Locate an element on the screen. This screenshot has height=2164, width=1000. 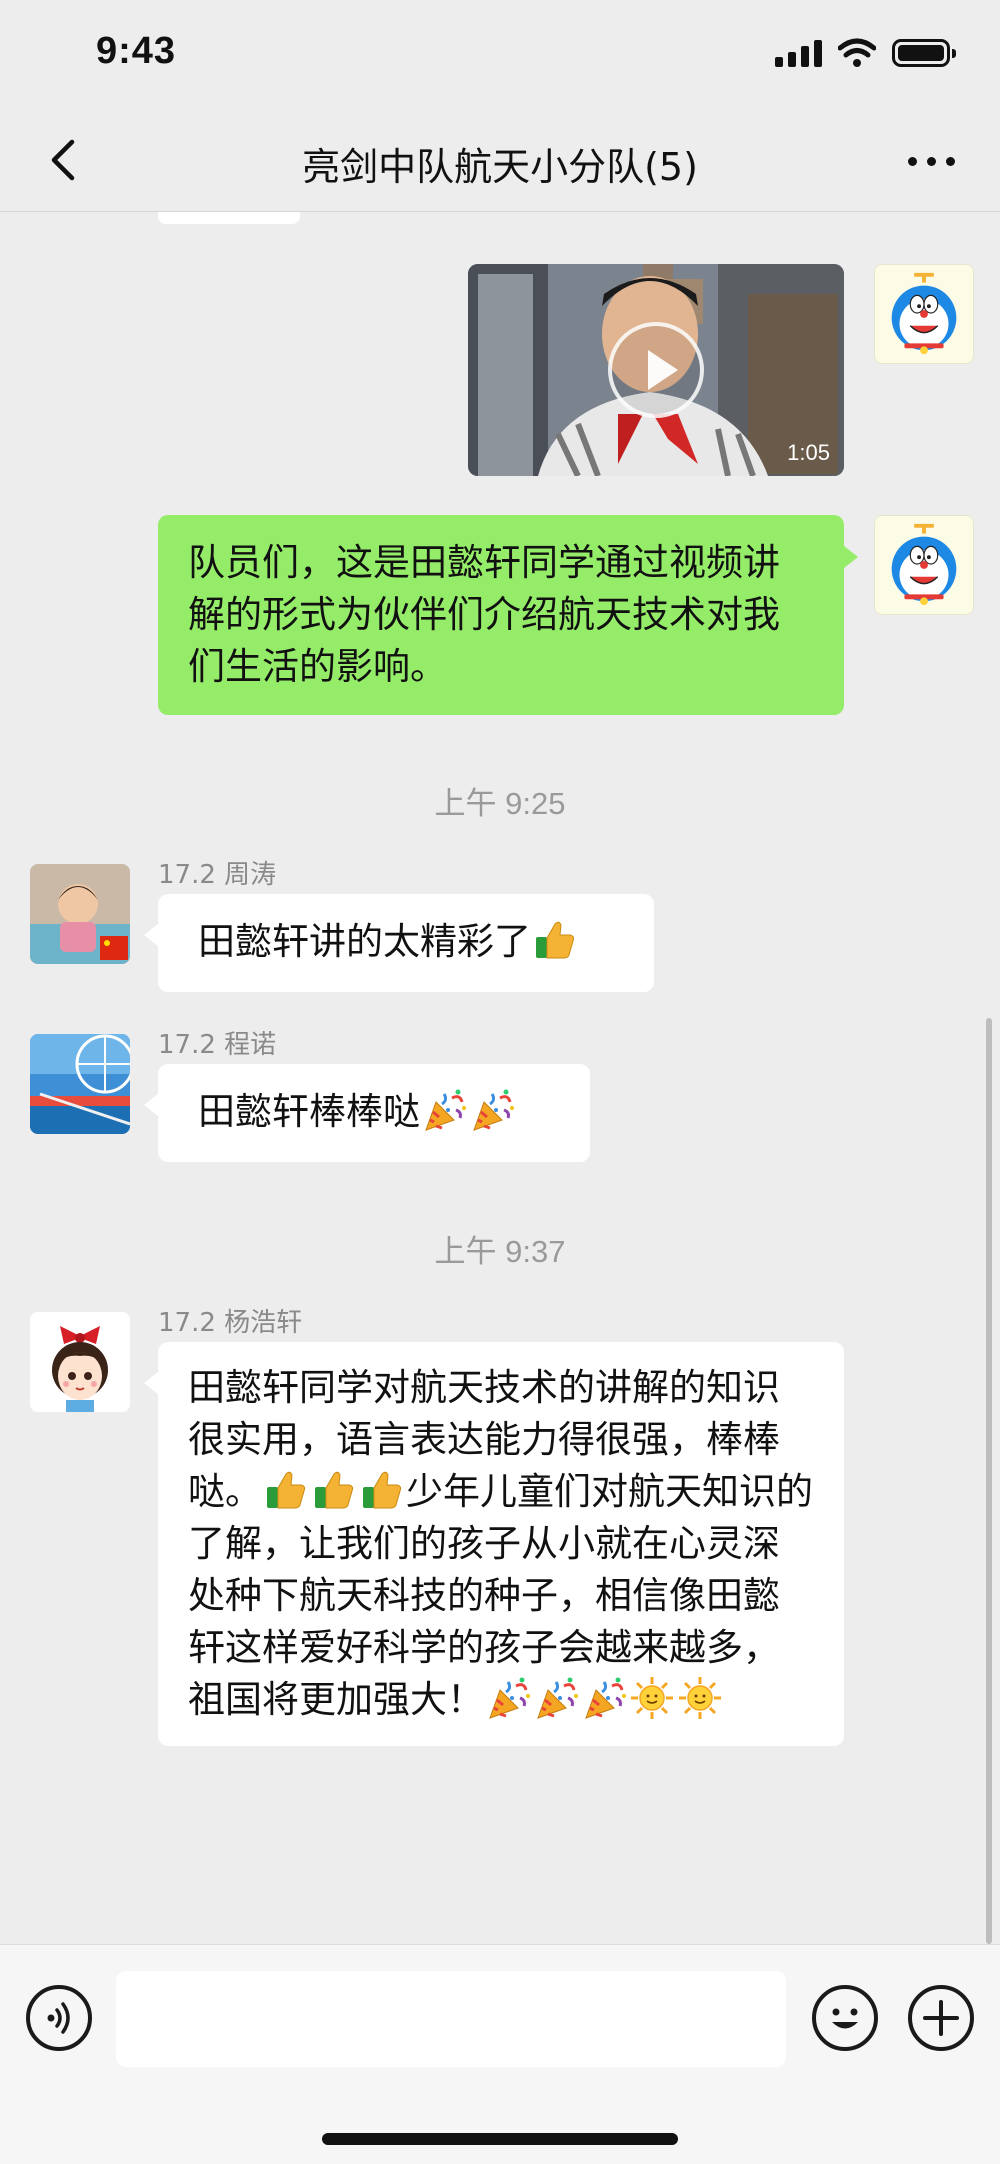
play-icon is located at coordinates (656, 370).